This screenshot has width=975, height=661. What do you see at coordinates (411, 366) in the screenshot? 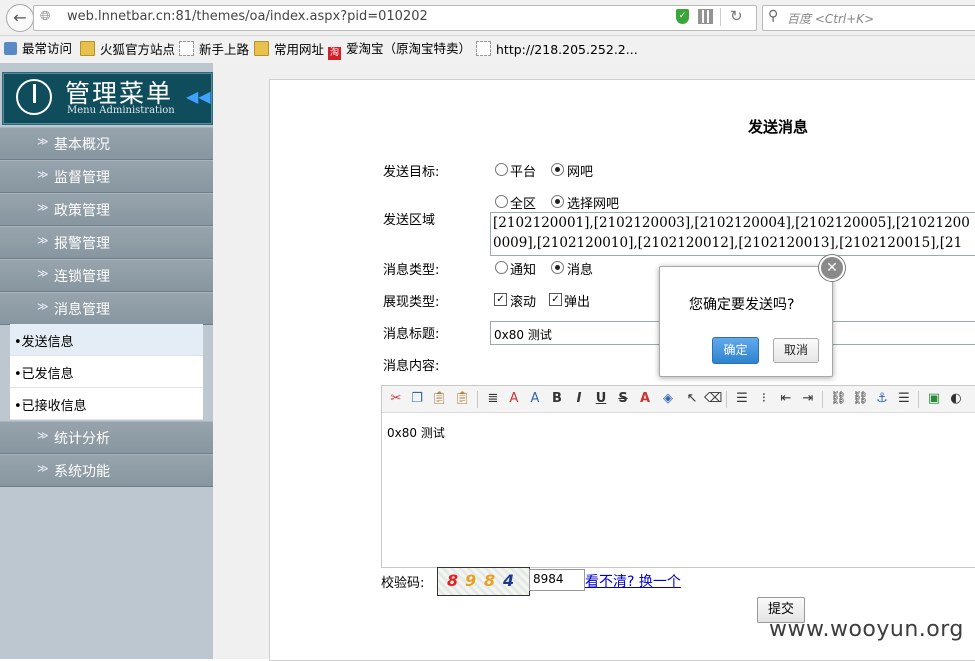
I see `content-label: 消息内容:` at bounding box center [411, 366].